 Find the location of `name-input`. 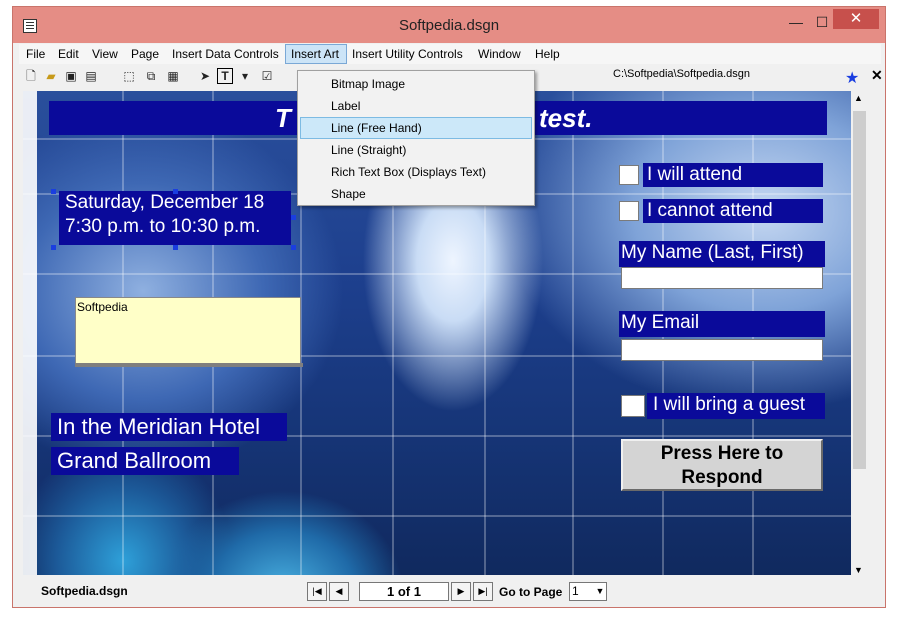

name-input is located at coordinates (722, 278).